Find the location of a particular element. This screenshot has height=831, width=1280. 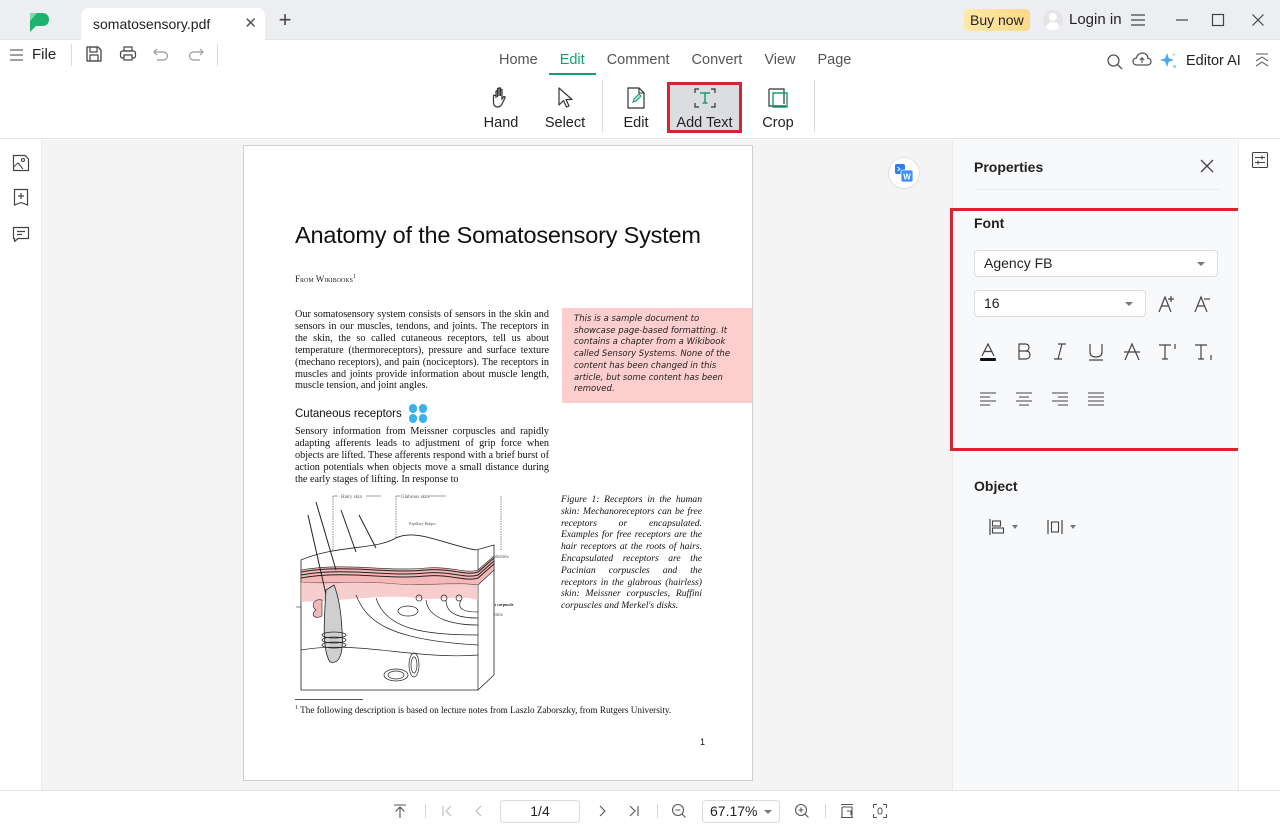

collapse-ribbon-icon is located at coordinates (1262, 60).